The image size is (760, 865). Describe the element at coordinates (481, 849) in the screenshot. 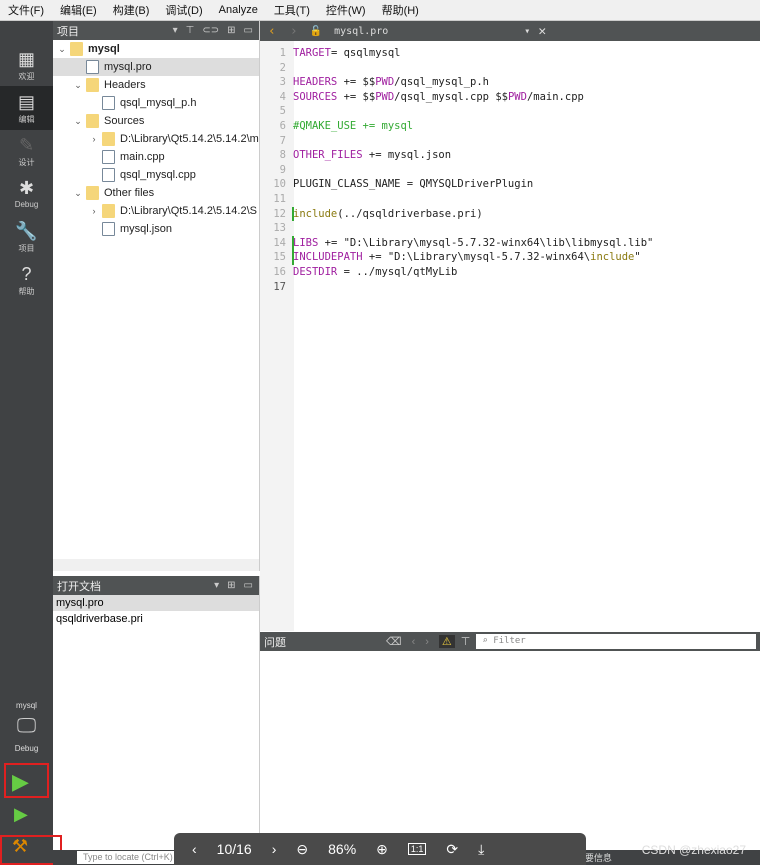

I see `download-icon: ⤓` at that location.